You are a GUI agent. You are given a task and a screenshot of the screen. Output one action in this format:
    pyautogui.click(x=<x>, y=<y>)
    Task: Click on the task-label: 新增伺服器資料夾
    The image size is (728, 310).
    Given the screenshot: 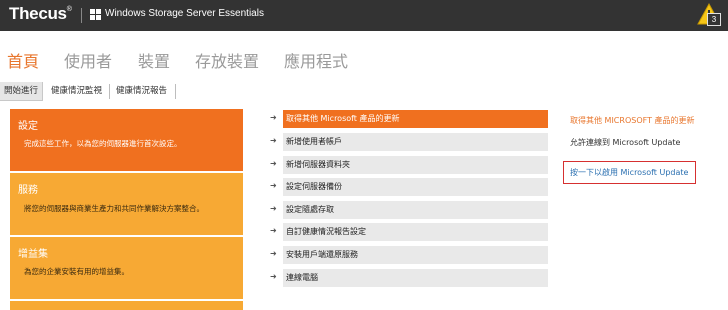 What is the action you would take?
    pyautogui.click(x=415, y=165)
    